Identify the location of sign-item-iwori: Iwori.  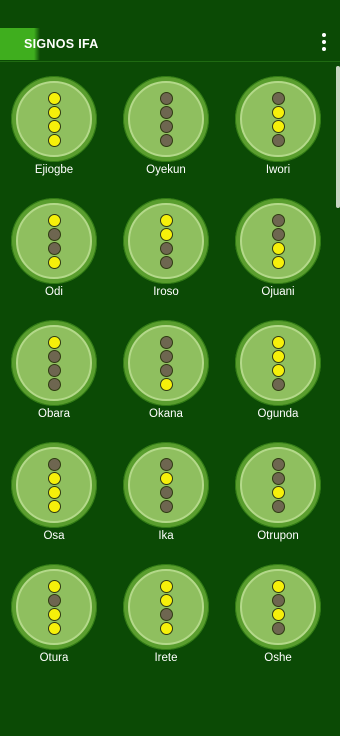
(278, 131).